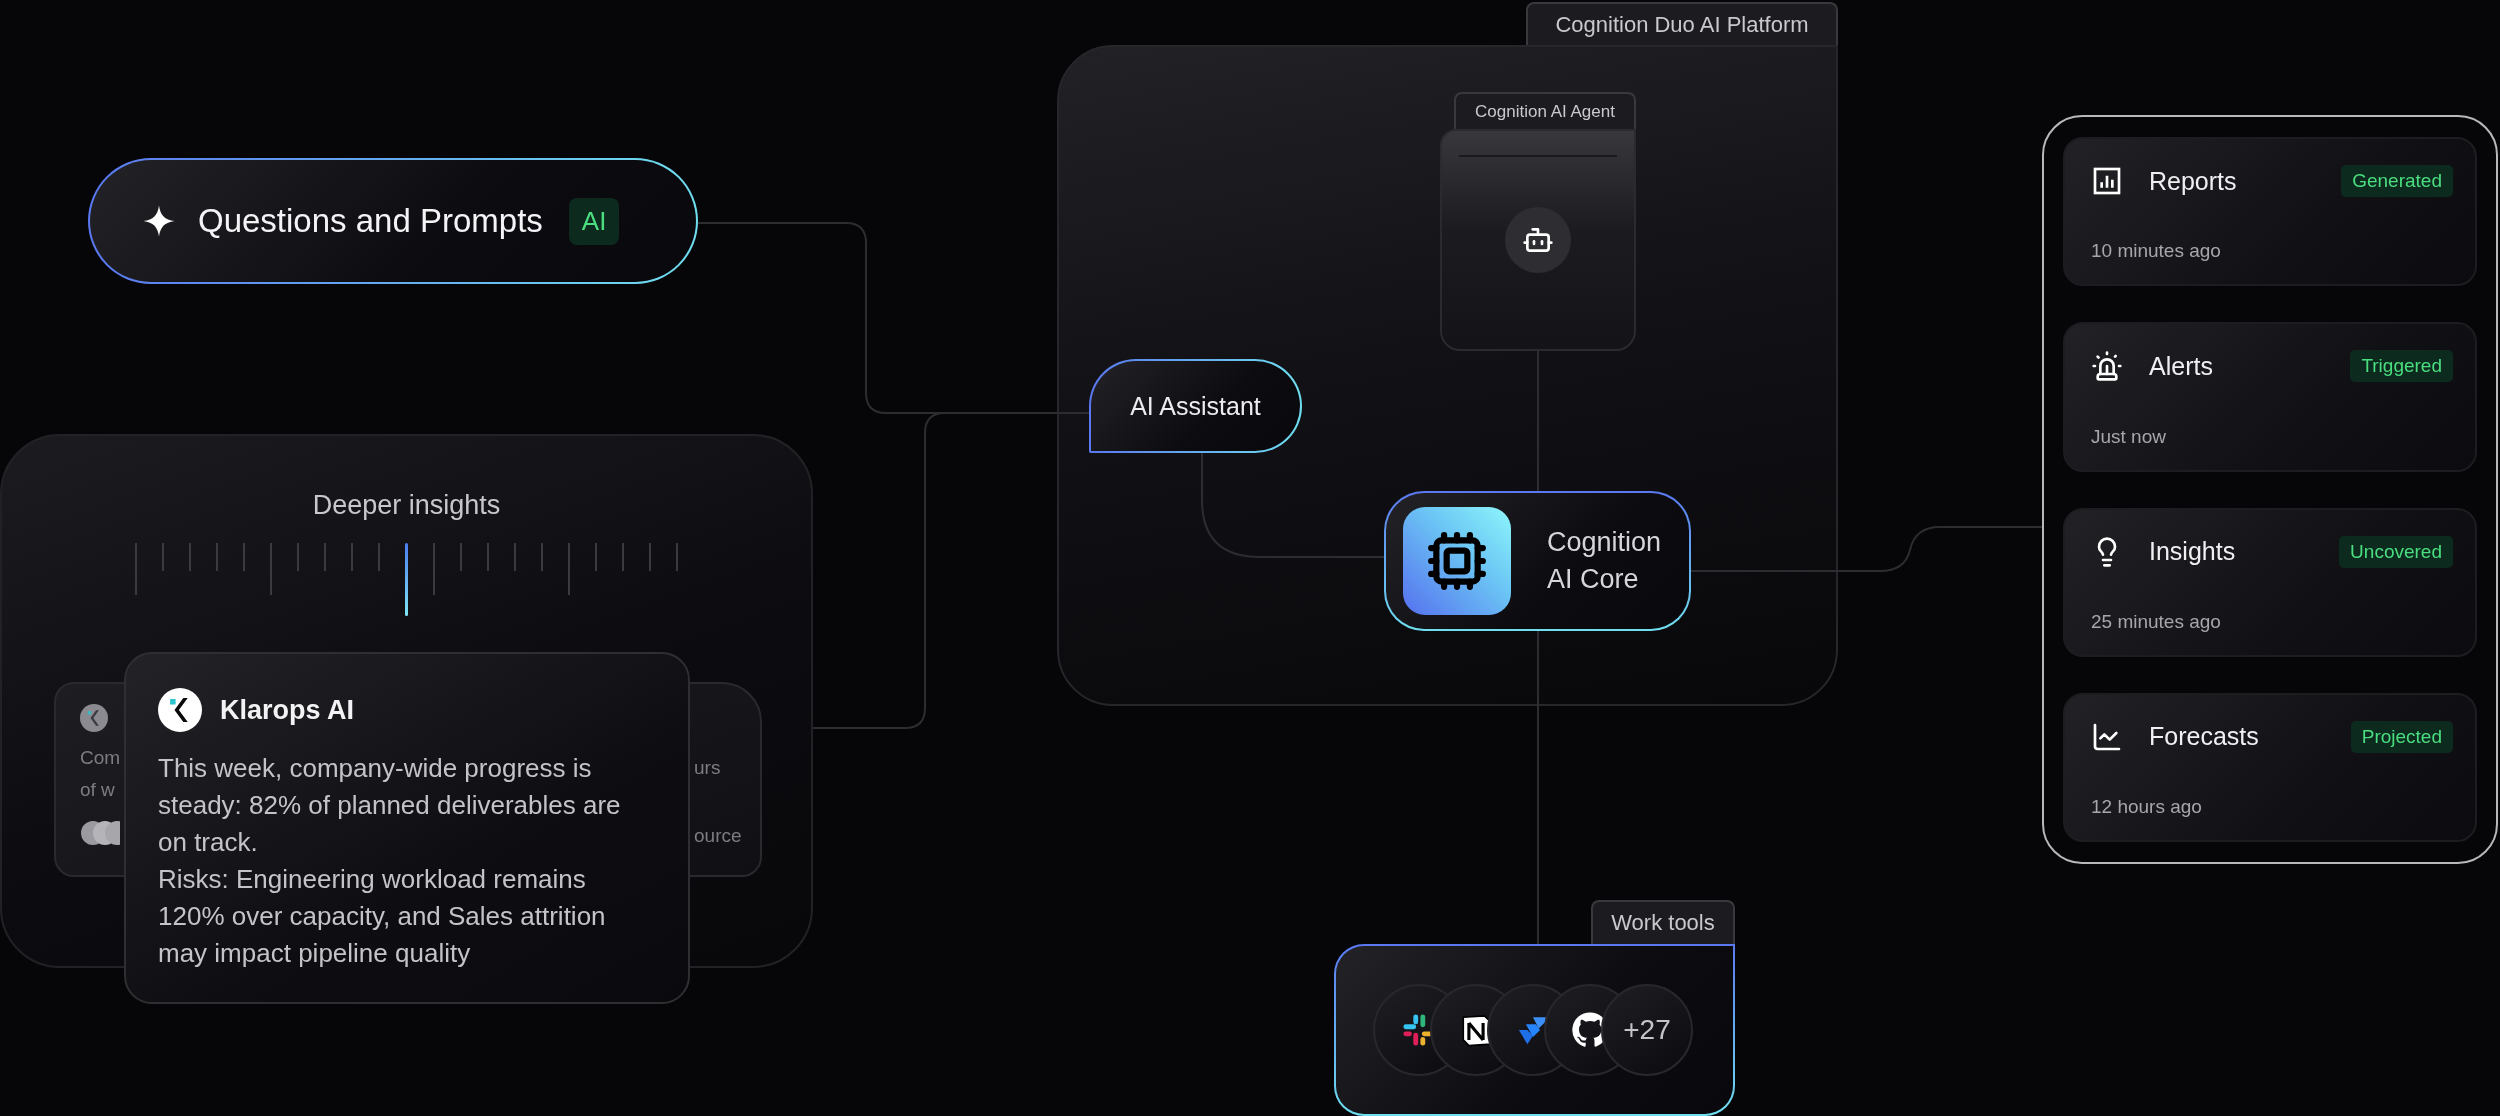 This screenshot has height=1116, width=2500. Describe the element at coordinates (370, 221) in the screenshot. I see `prompt-label: Questions and Prompts` at that location.